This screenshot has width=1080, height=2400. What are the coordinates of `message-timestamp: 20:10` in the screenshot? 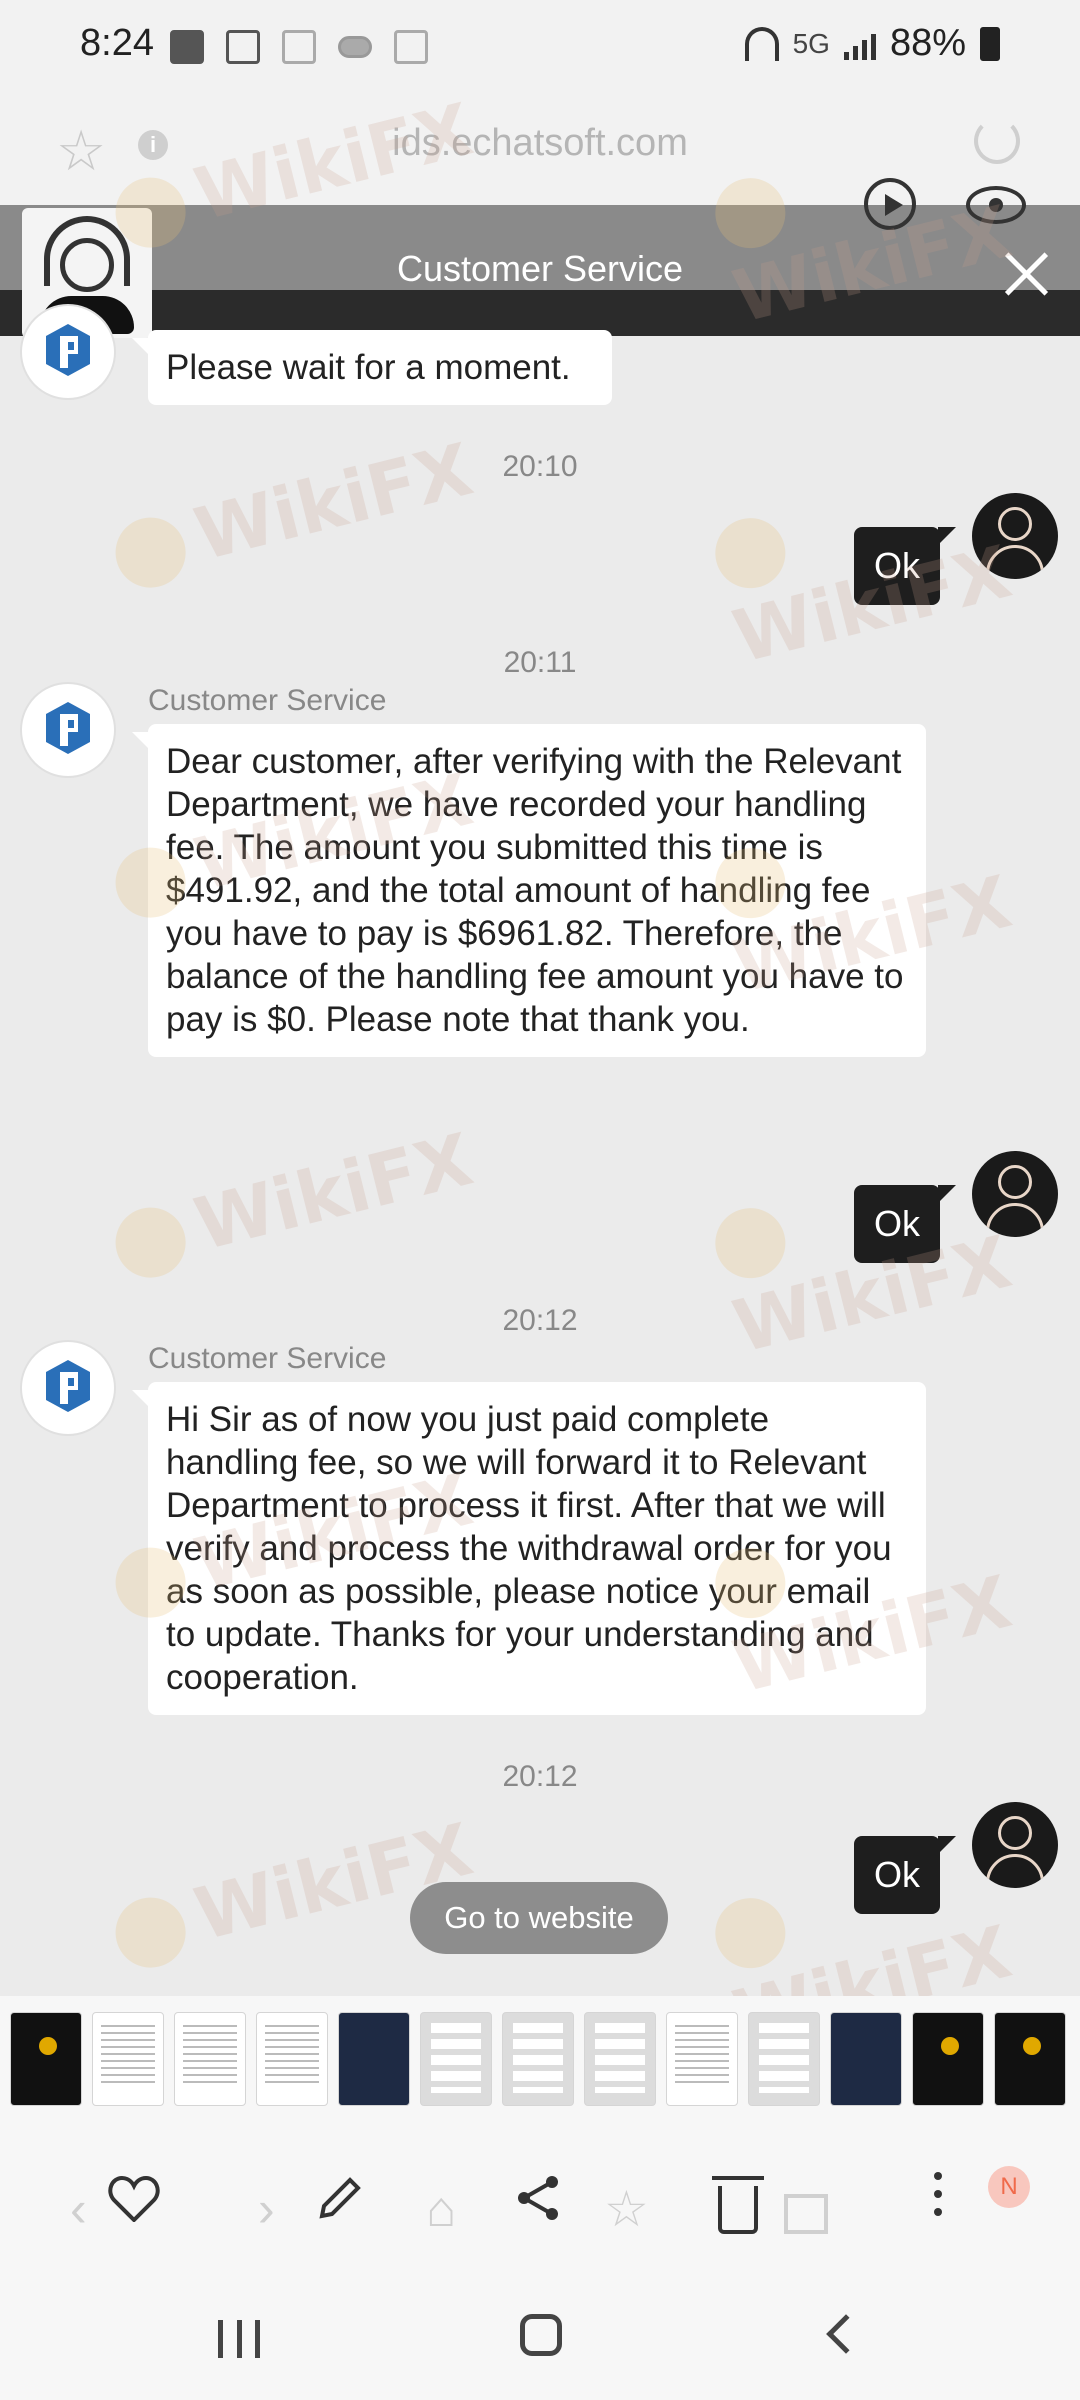 It's located at (540, 466).